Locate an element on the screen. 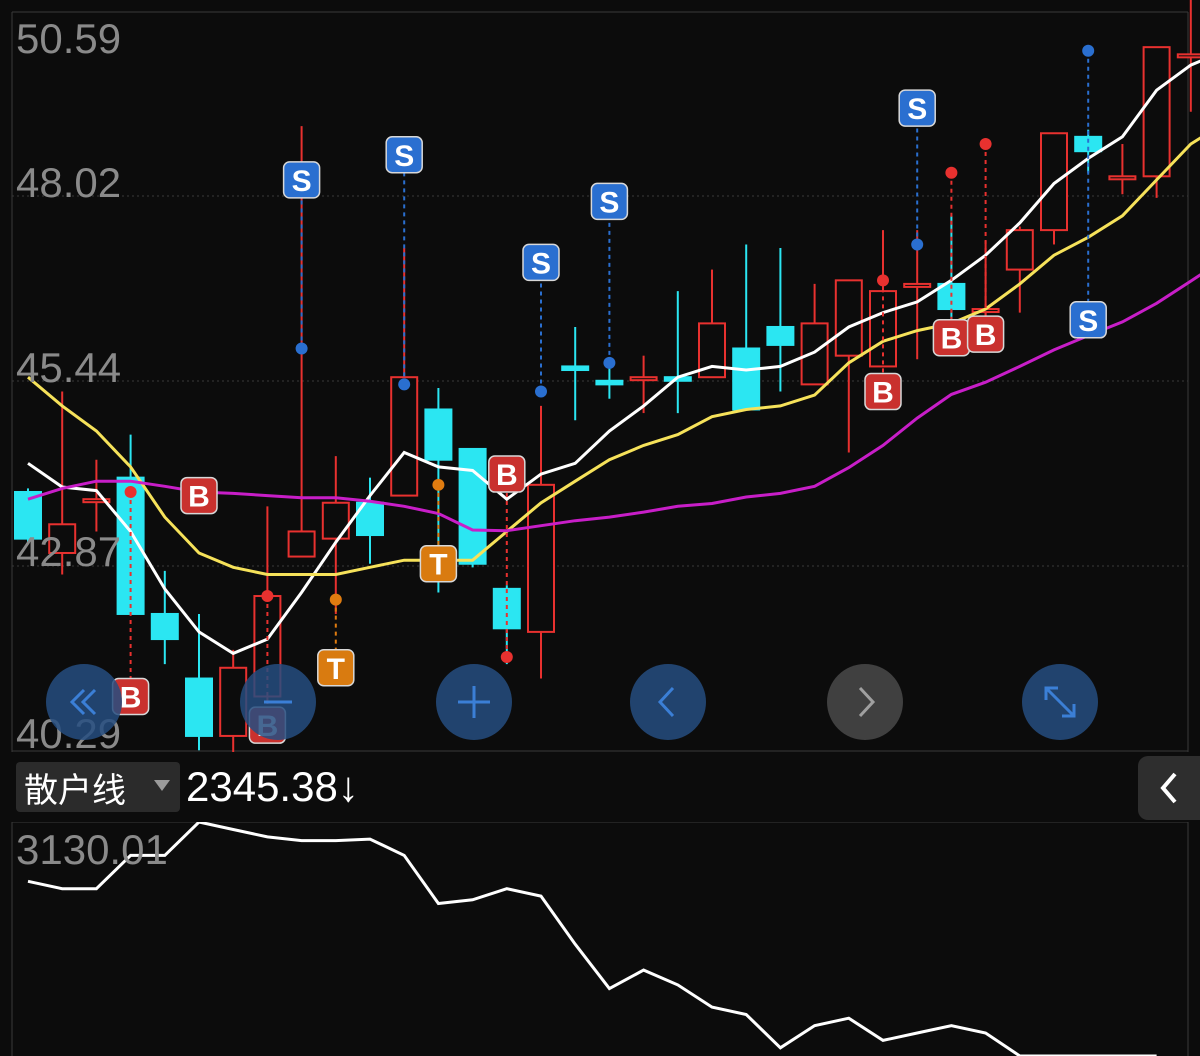 The height and width of the screenshot is (1056, 1200). zoom-out-button is located at coordinates (278, 702).